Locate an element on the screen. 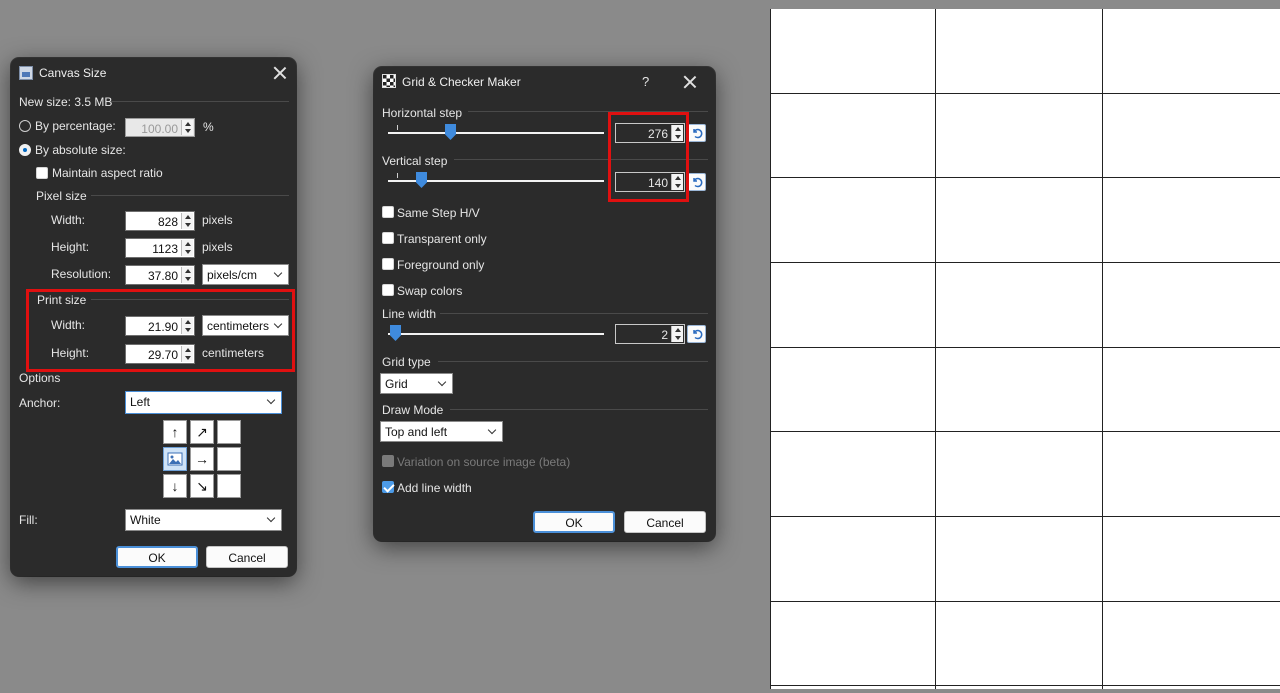 Image resolution: width=1280 pixels, height=693 pixels. line-width-slider is located at coordinates (496, 334).